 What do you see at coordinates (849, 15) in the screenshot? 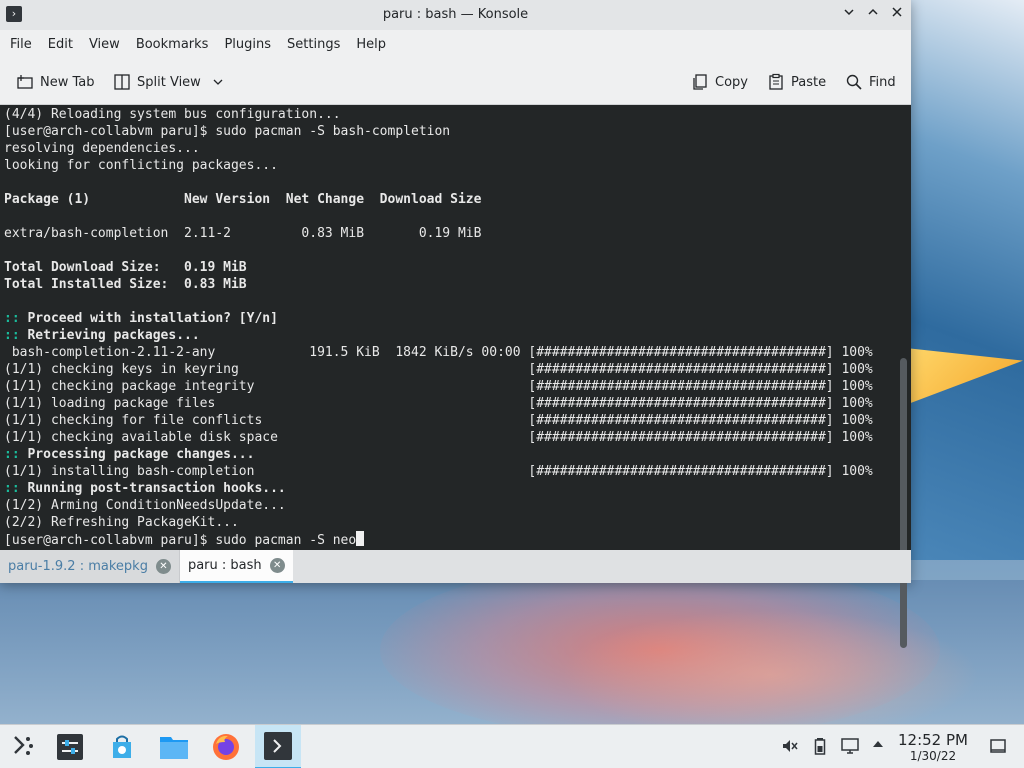
I see `minimize-button` at bounding box center [849, 15].